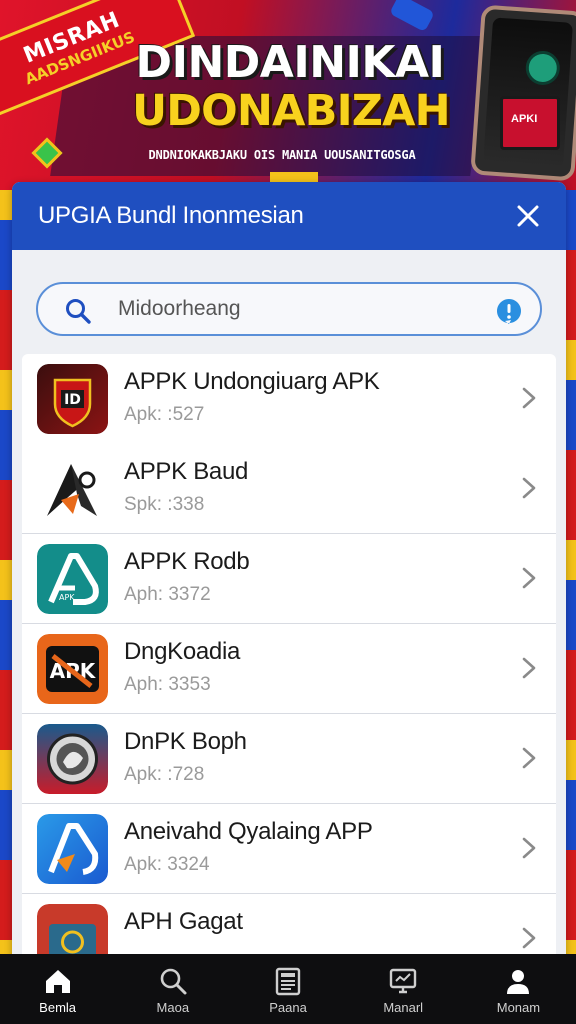  Describe the element at coordinates (182, 651) in the screenshot. I see `app-name: DngKoadia` at that location.